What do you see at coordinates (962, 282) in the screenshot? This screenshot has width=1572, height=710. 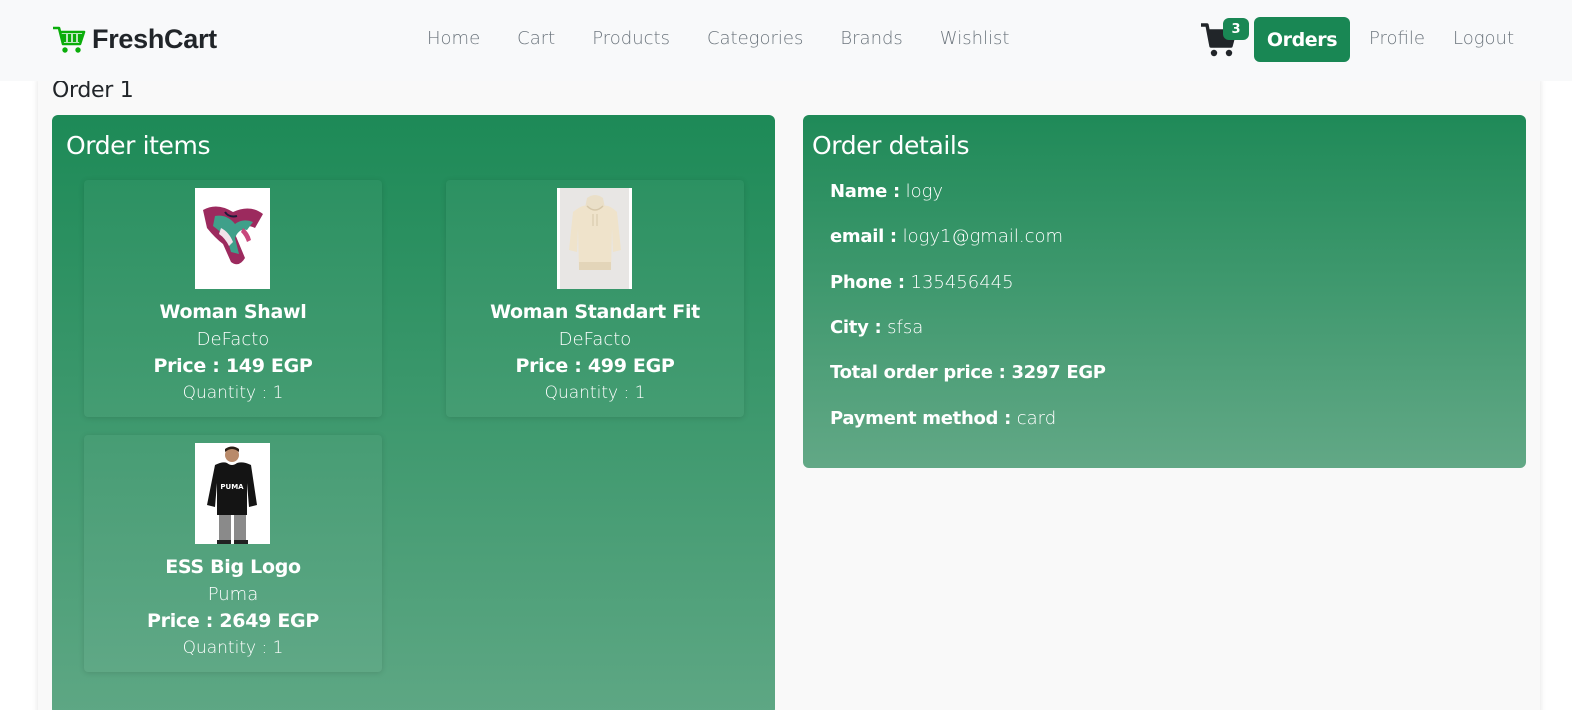 I see `detail-phone-value: 135456445` at bounding box center [962, 282].